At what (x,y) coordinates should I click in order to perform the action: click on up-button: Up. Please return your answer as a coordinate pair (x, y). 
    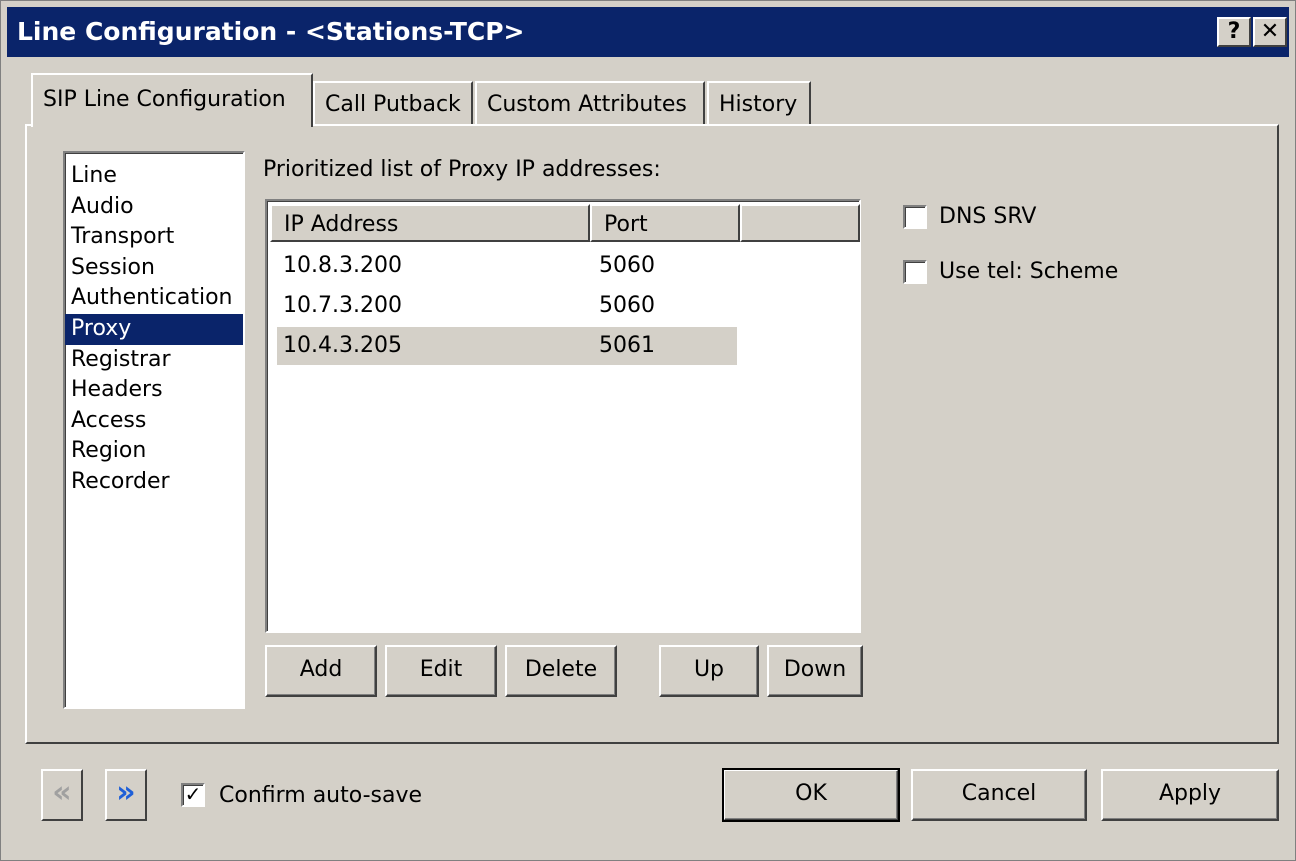
    Looking at the image, I should click on (709, 671).